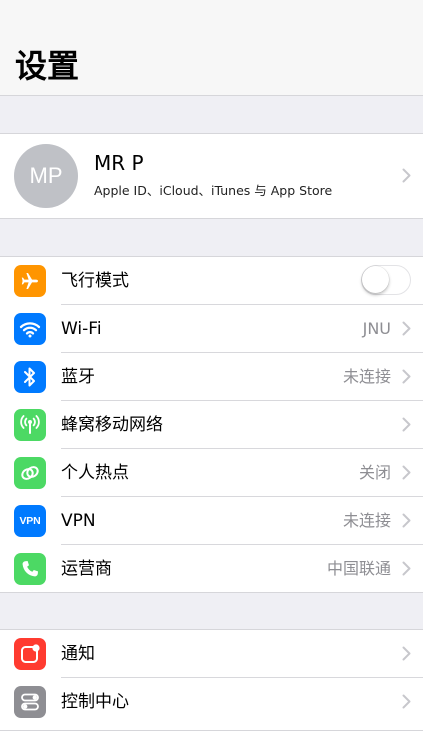  Describe the element at coordinates (30, 281) in the screenshot. I see `airplane-icon` at that location.